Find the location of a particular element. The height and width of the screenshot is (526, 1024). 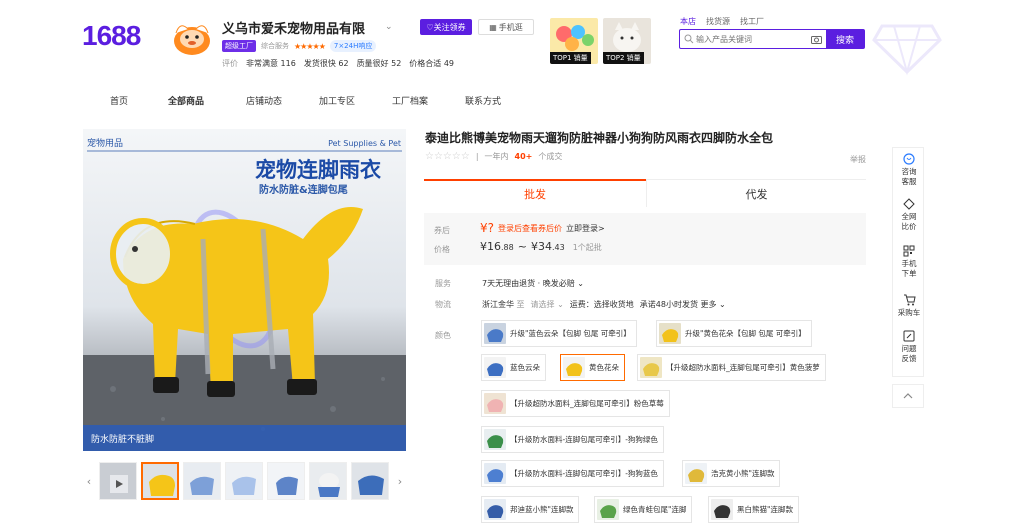

chevron-up-icon is located at coordinates (908, 396).